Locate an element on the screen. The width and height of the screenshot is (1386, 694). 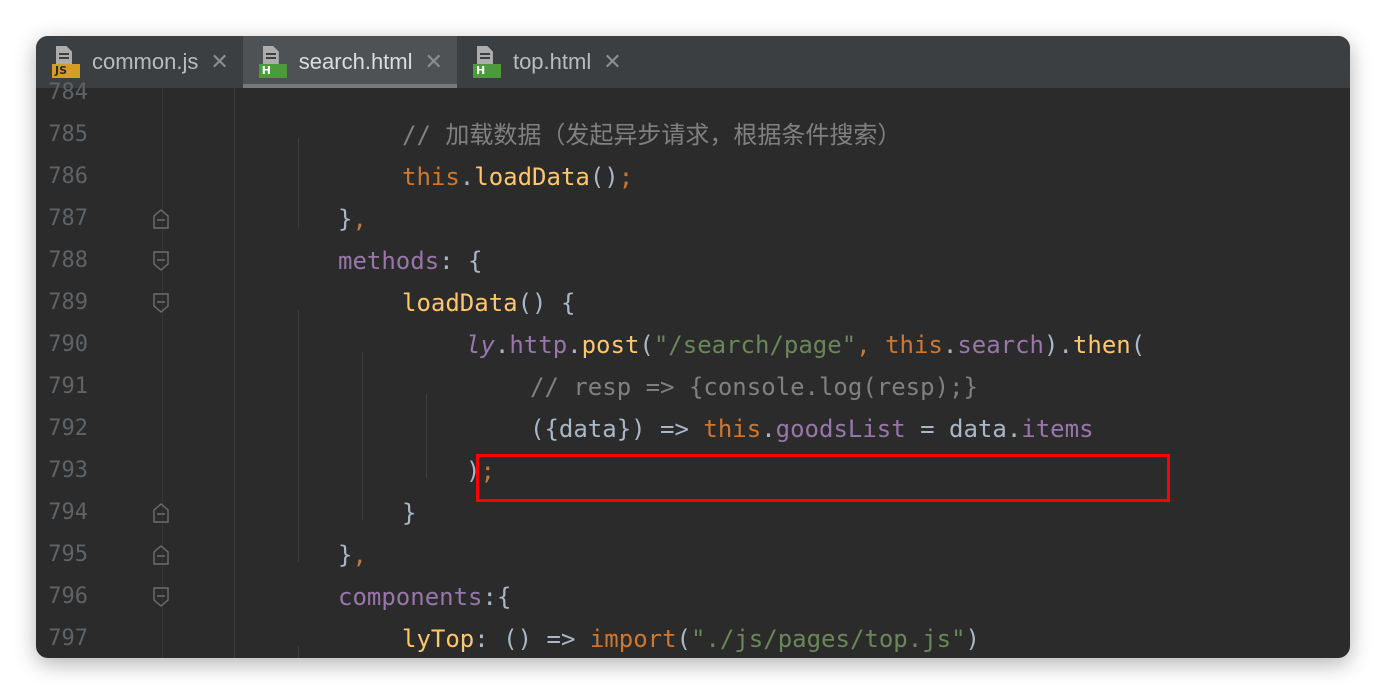
code-token: ly is located at coordinates (480, 345).